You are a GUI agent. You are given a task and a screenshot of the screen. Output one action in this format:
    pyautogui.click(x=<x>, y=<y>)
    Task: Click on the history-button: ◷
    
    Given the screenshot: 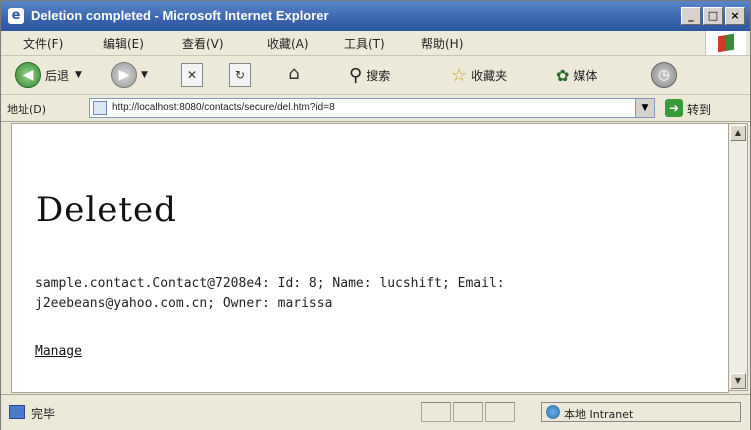 What is the action you would take?
    pyautogui.click(x=666, y=75)
    